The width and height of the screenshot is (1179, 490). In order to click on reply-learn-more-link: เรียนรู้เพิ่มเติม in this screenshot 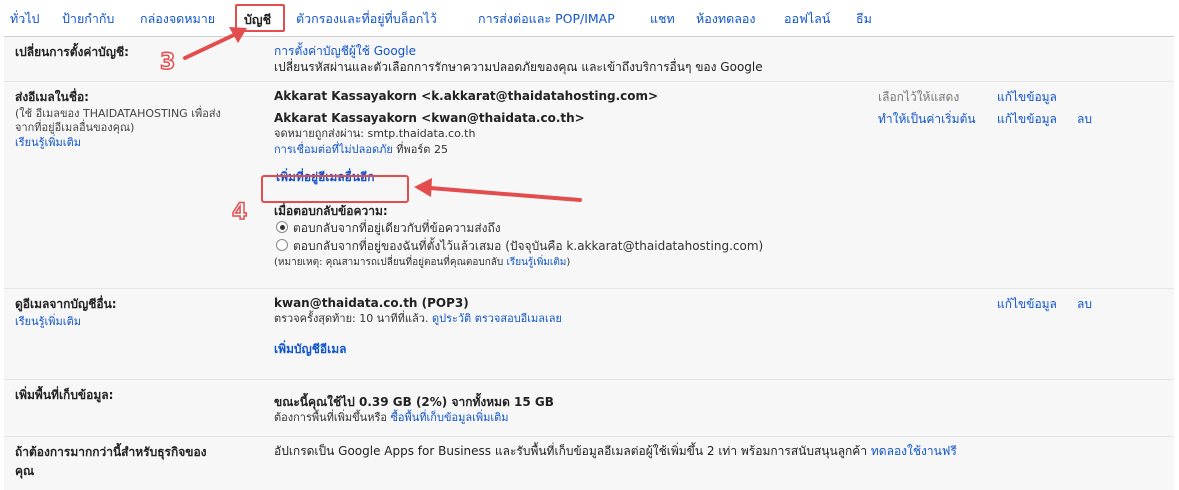, I will do `click(536, 262)`.